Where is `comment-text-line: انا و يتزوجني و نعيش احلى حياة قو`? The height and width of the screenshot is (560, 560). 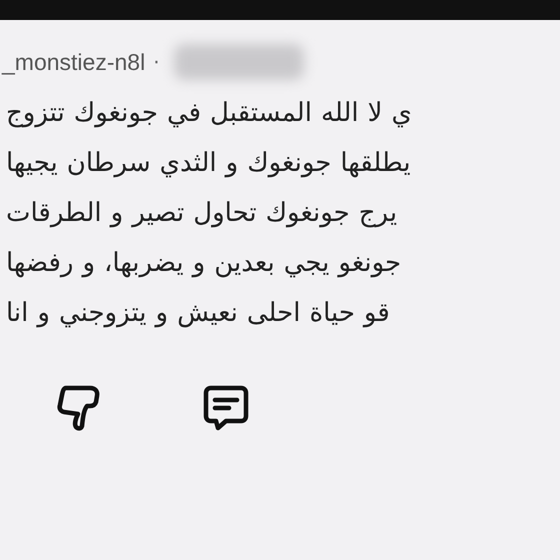 comment-text-line: انا و يتزوجني و نعيش احلى حياة قو is located at coordinates (198, 313).